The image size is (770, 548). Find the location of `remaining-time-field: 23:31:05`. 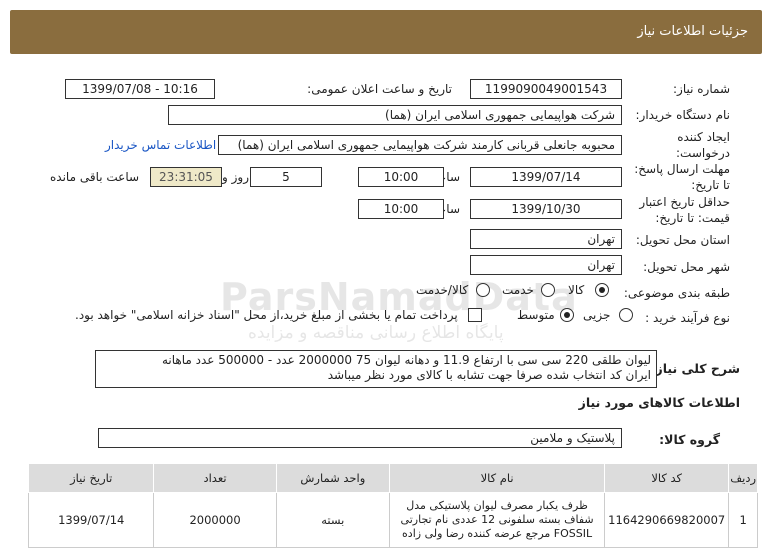

remaining-time-field: 23:31:05 is located at coordinates (186, 177).